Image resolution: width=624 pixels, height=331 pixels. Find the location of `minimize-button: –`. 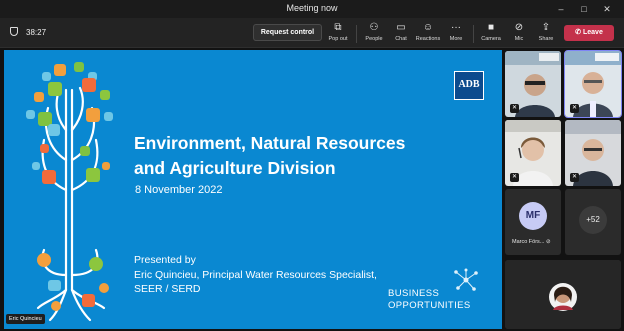

minimize-button: – is located at coordinates (561, 9).